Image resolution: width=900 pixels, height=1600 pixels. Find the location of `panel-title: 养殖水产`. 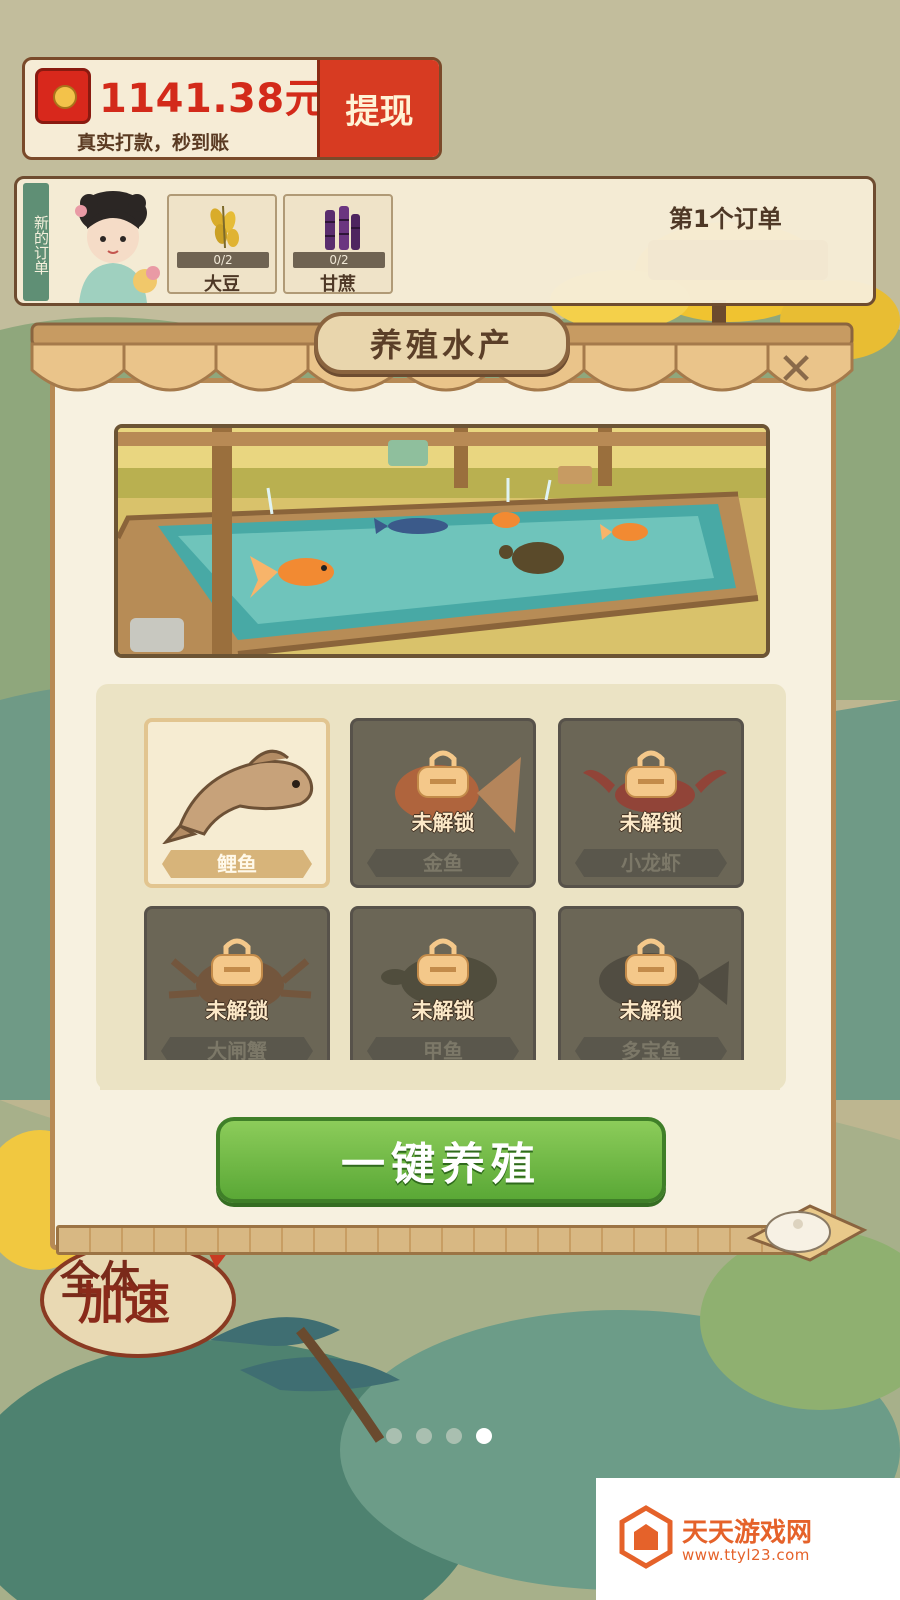

panel-title: 养殖水产 is located at coordinates (442, 343).